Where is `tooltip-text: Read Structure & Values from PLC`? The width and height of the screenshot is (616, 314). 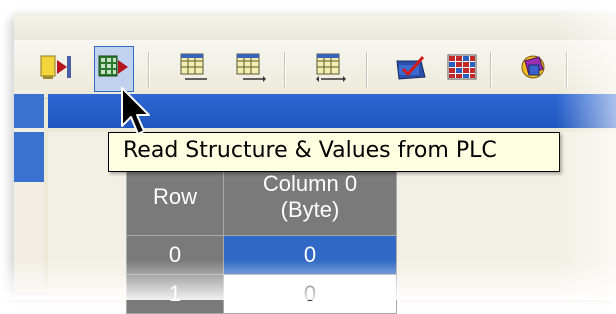
tooltip-text: Read Structure & Values from PLC is located at coordinates (310, 150).